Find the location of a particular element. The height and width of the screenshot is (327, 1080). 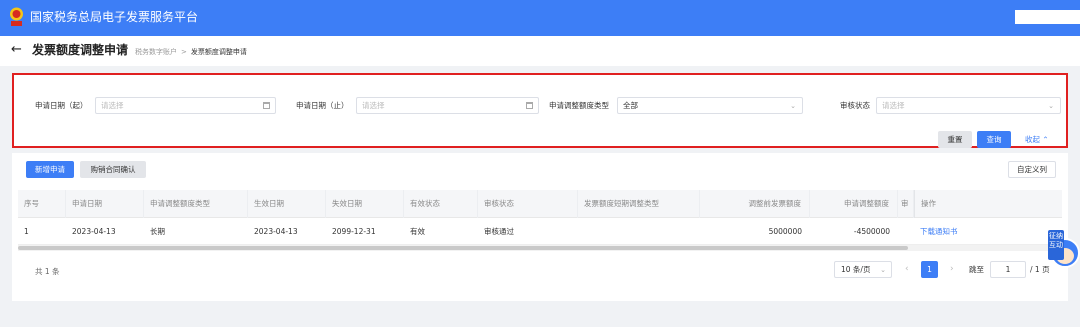

assistant-widget: 征纳互动 is located at coordinates (1063, 253).